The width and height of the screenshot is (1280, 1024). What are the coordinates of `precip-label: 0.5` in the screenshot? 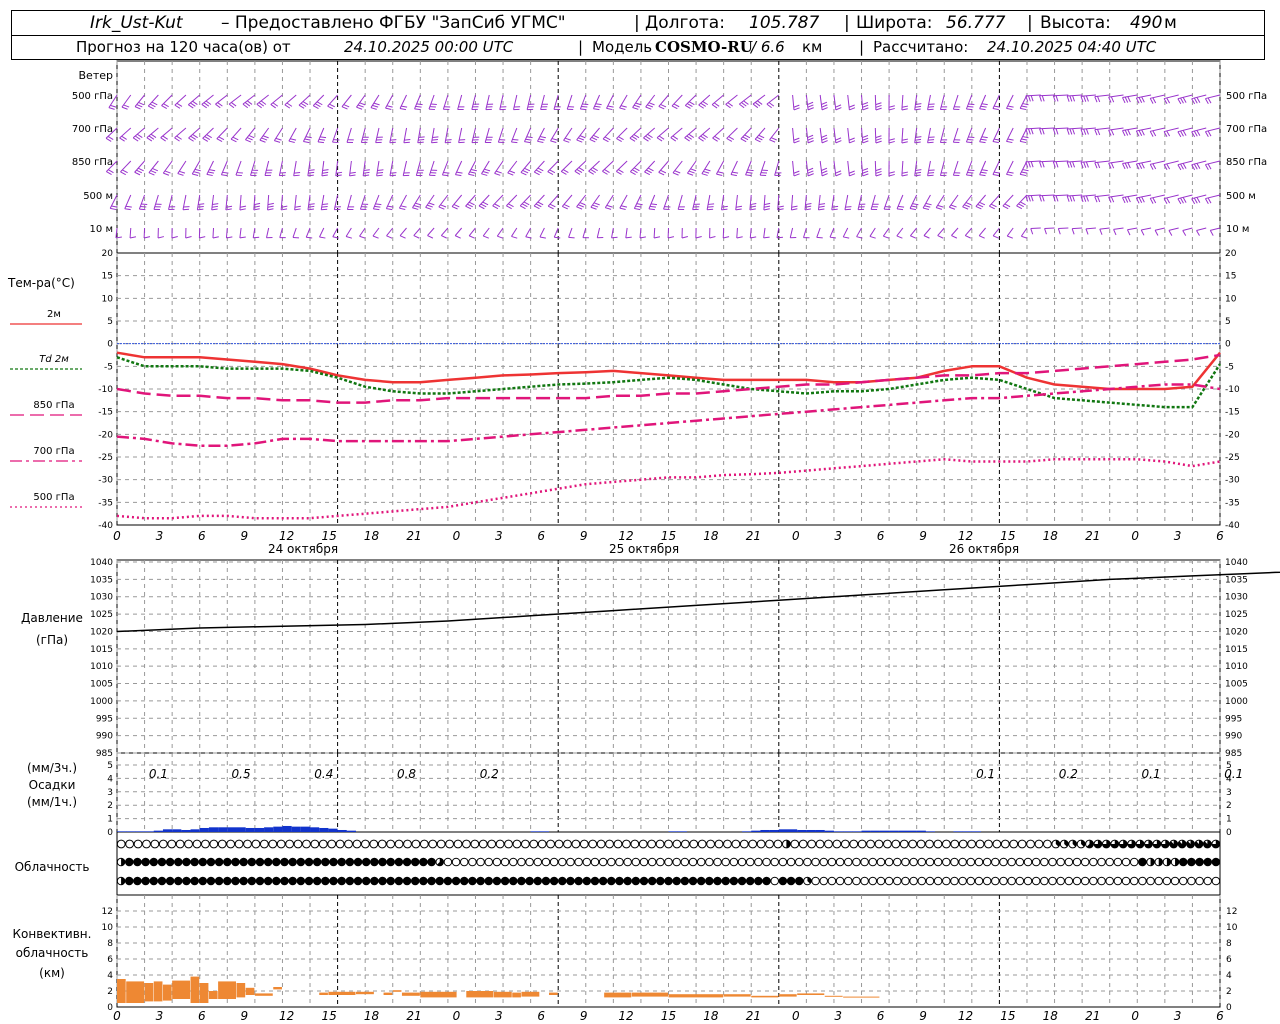 It's located at (241, 774).